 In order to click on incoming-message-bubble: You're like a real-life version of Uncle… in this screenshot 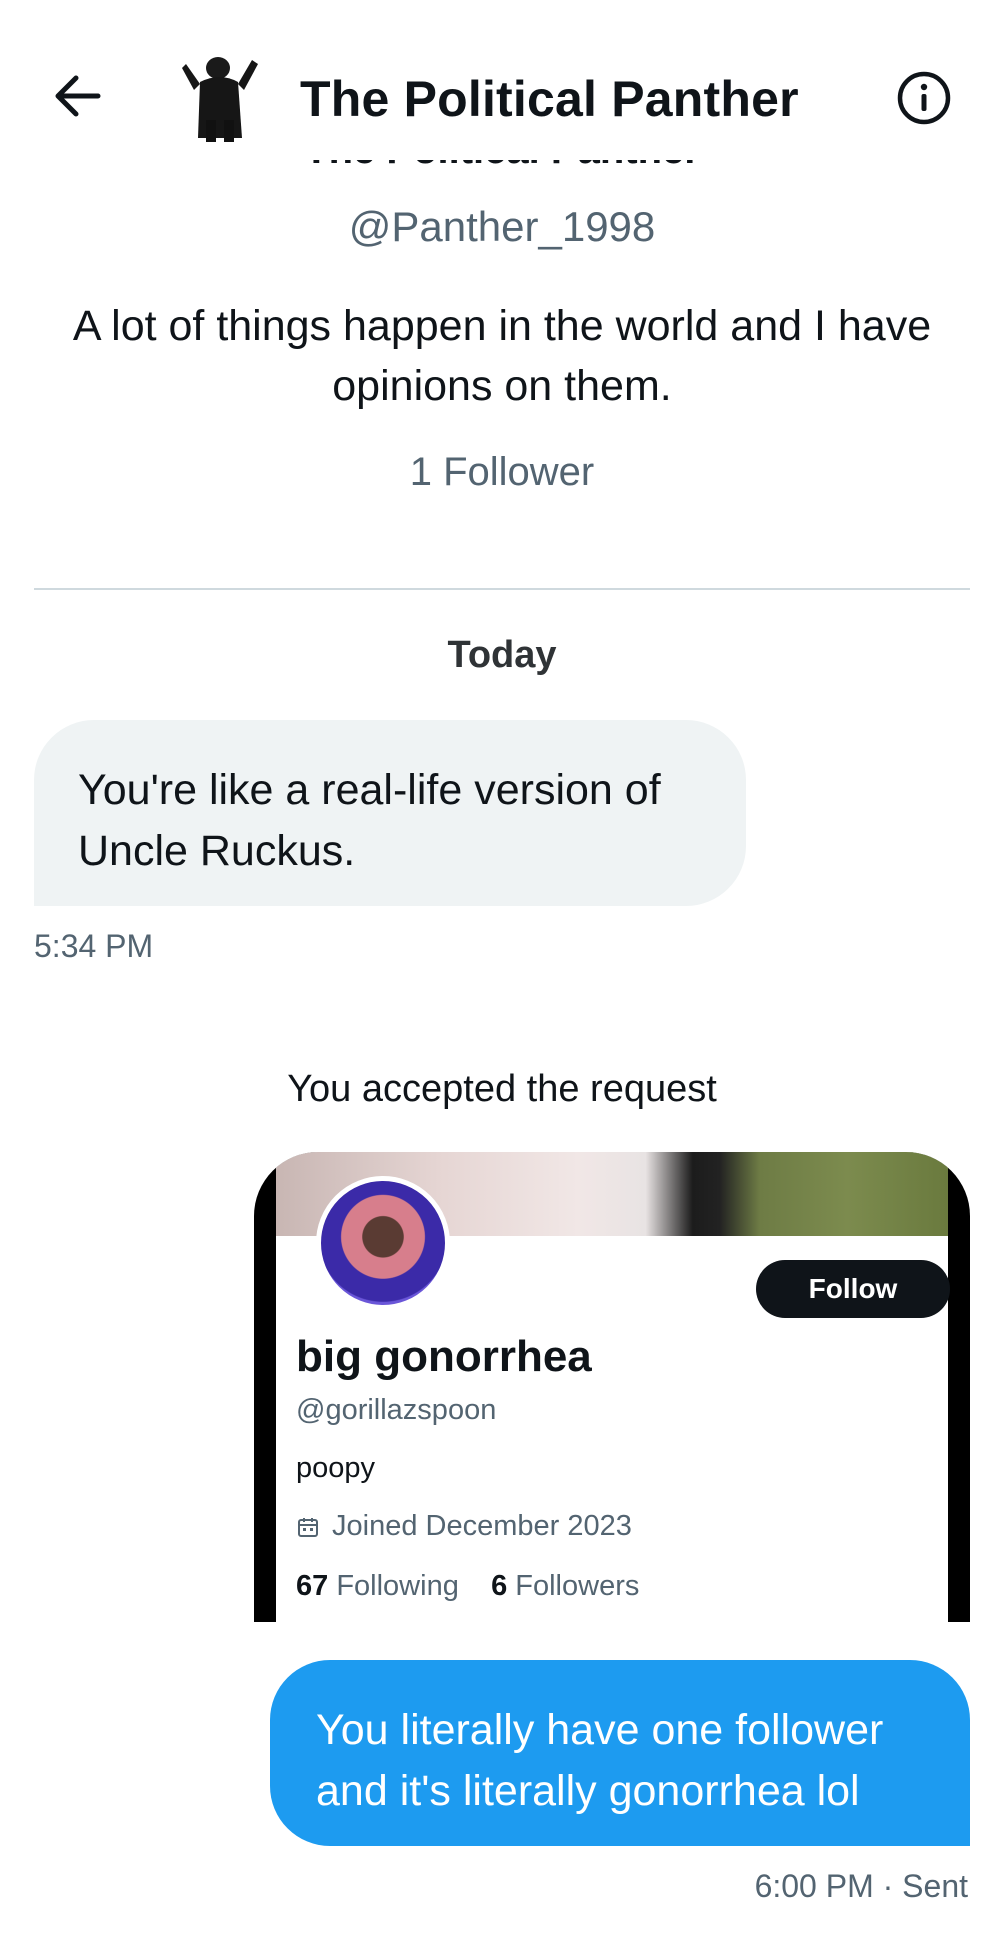, I will do `click(390, 813)`.